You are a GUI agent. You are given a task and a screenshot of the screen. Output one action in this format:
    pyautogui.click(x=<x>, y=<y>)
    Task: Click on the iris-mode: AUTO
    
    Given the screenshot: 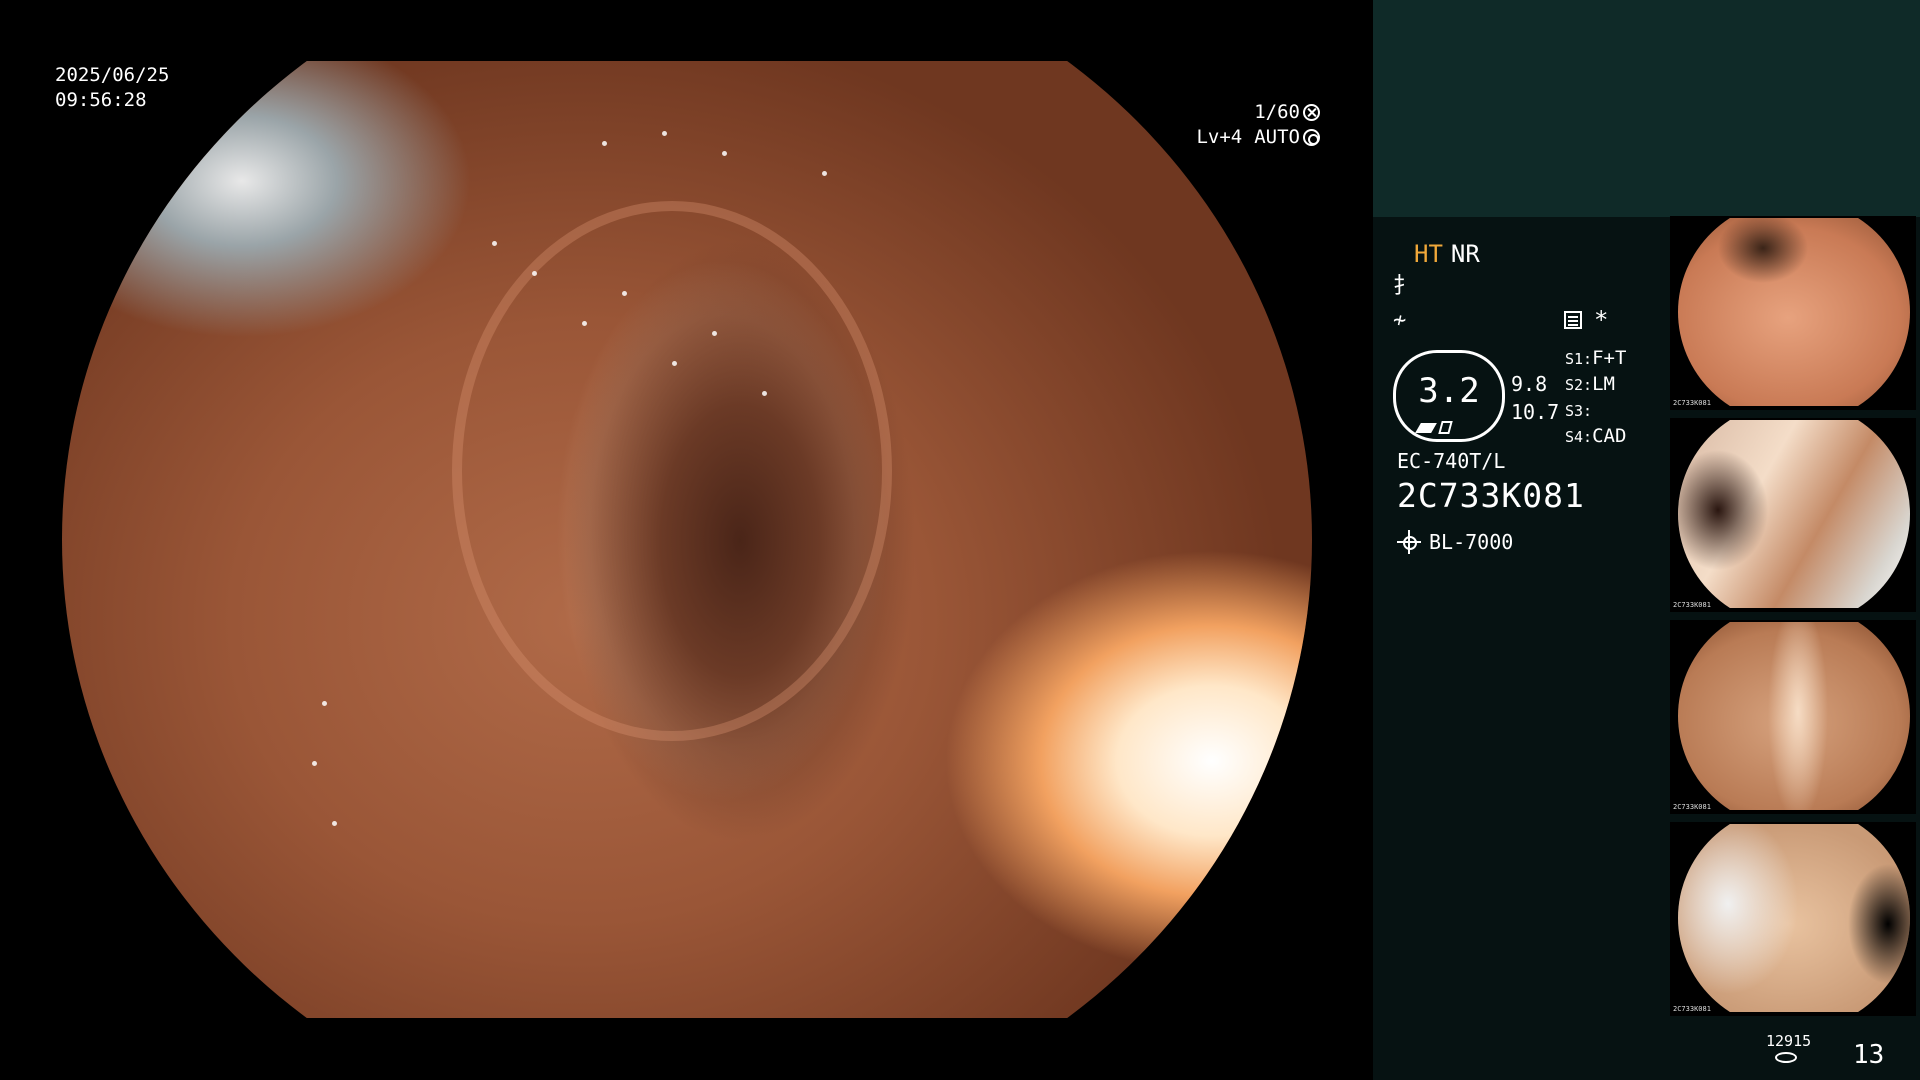 What is the action you would take?
    pyautogui.click(x=1277, y=137)
    